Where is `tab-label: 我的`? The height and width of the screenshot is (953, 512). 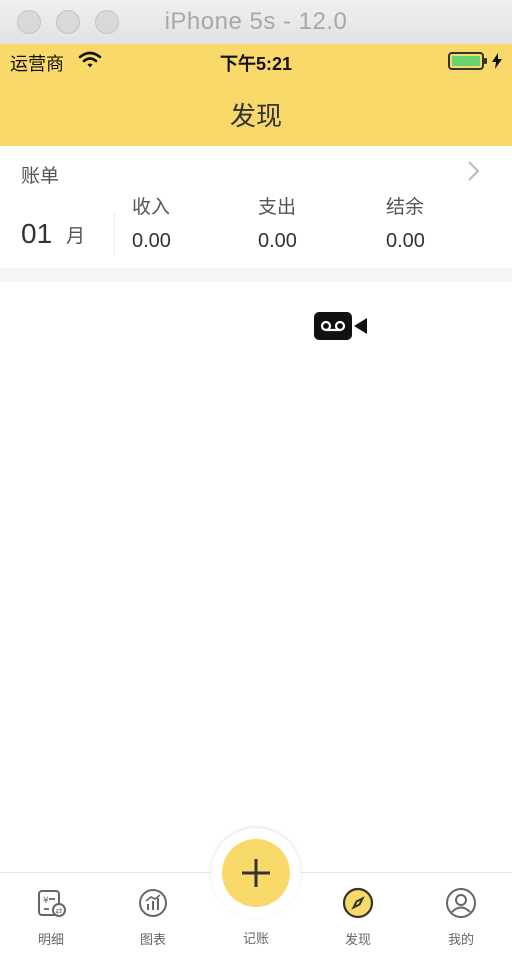
tab-label: 我的 is located at coordinates (460, 939).